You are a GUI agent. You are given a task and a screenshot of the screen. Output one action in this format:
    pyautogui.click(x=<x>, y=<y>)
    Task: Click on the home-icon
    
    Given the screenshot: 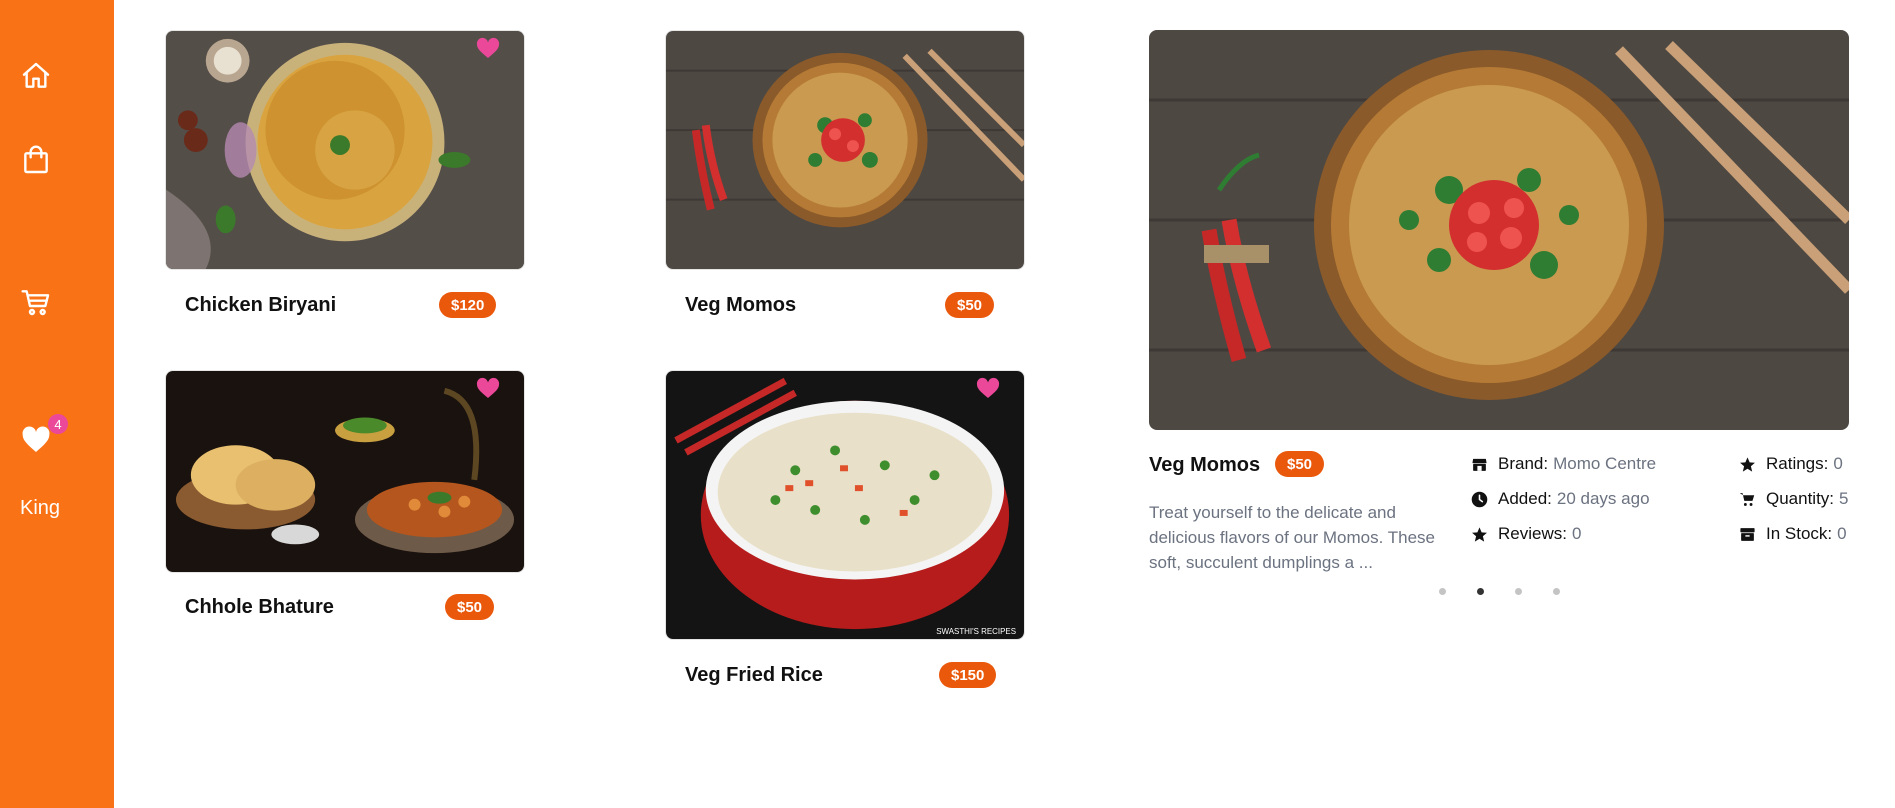 What is the action you would take?
    pyautogui.click(x=36, y=75)
    